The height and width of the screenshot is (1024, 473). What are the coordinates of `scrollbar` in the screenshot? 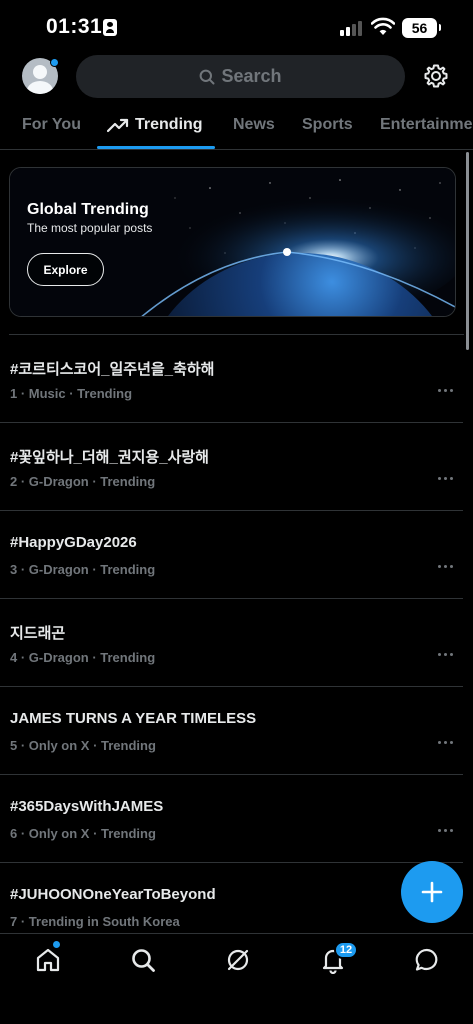 It's located at (467, 251).